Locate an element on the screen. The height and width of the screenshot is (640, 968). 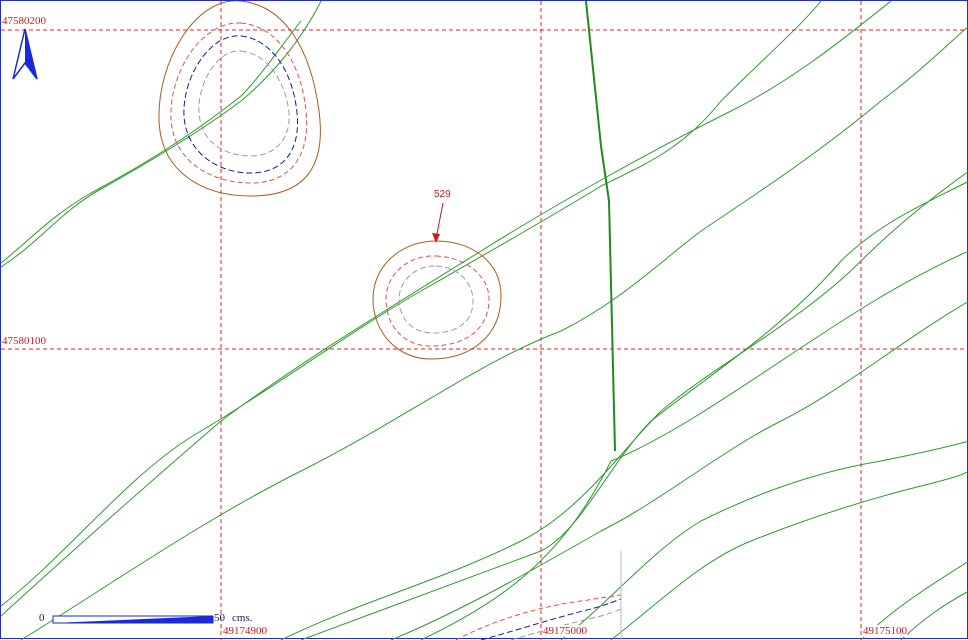
point-arrow-shaft is located at coordinates (439, 221).